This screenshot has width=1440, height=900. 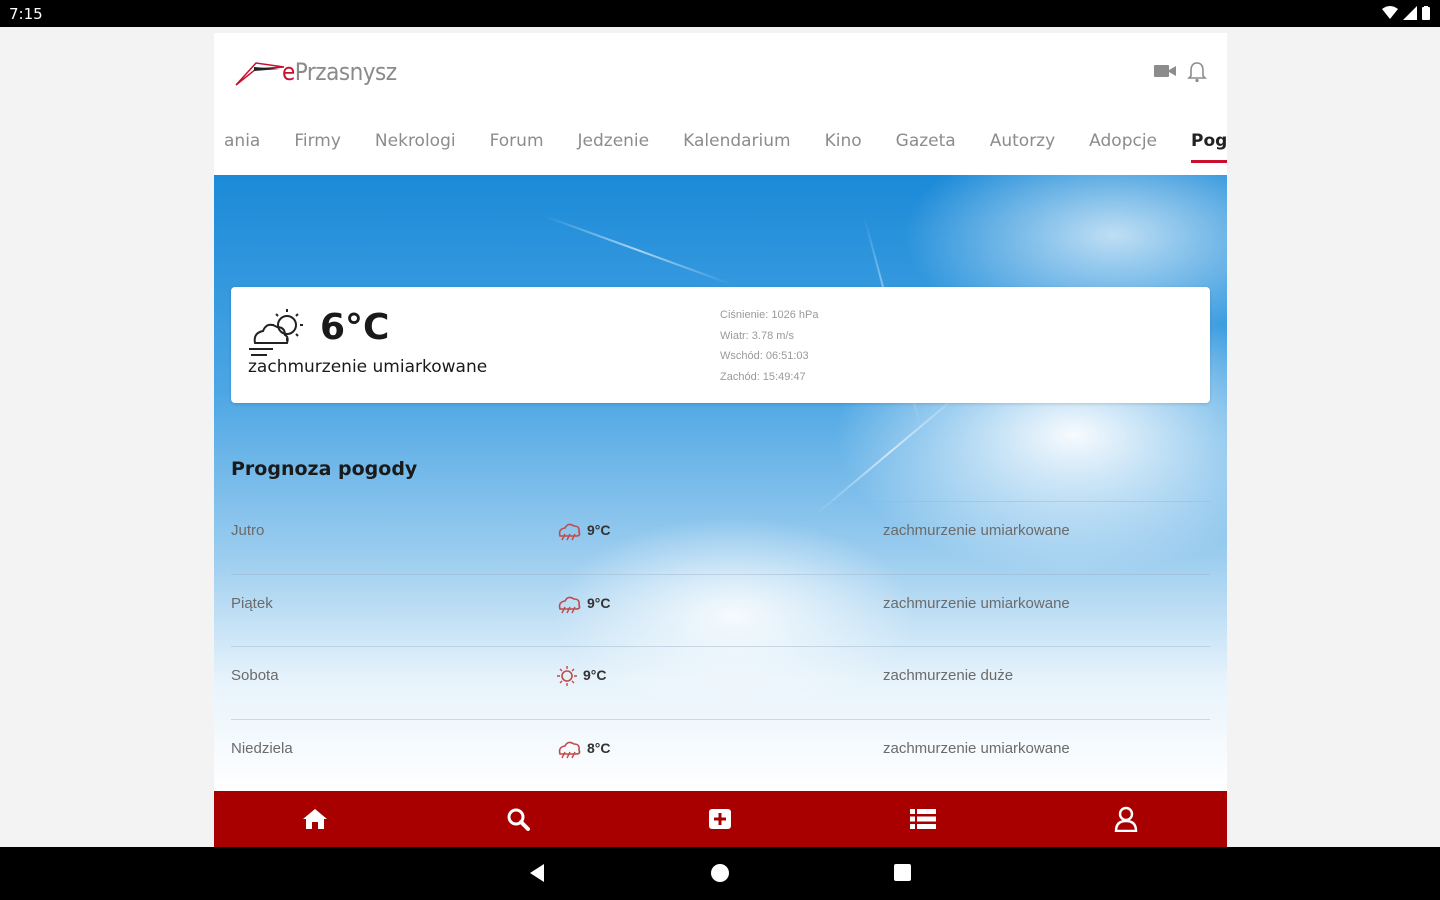 What do you see at coordinates (1200, 142) in the screenshot?
I see `tab-pogoda: Pogoda` at bounding box center [1200, 142].